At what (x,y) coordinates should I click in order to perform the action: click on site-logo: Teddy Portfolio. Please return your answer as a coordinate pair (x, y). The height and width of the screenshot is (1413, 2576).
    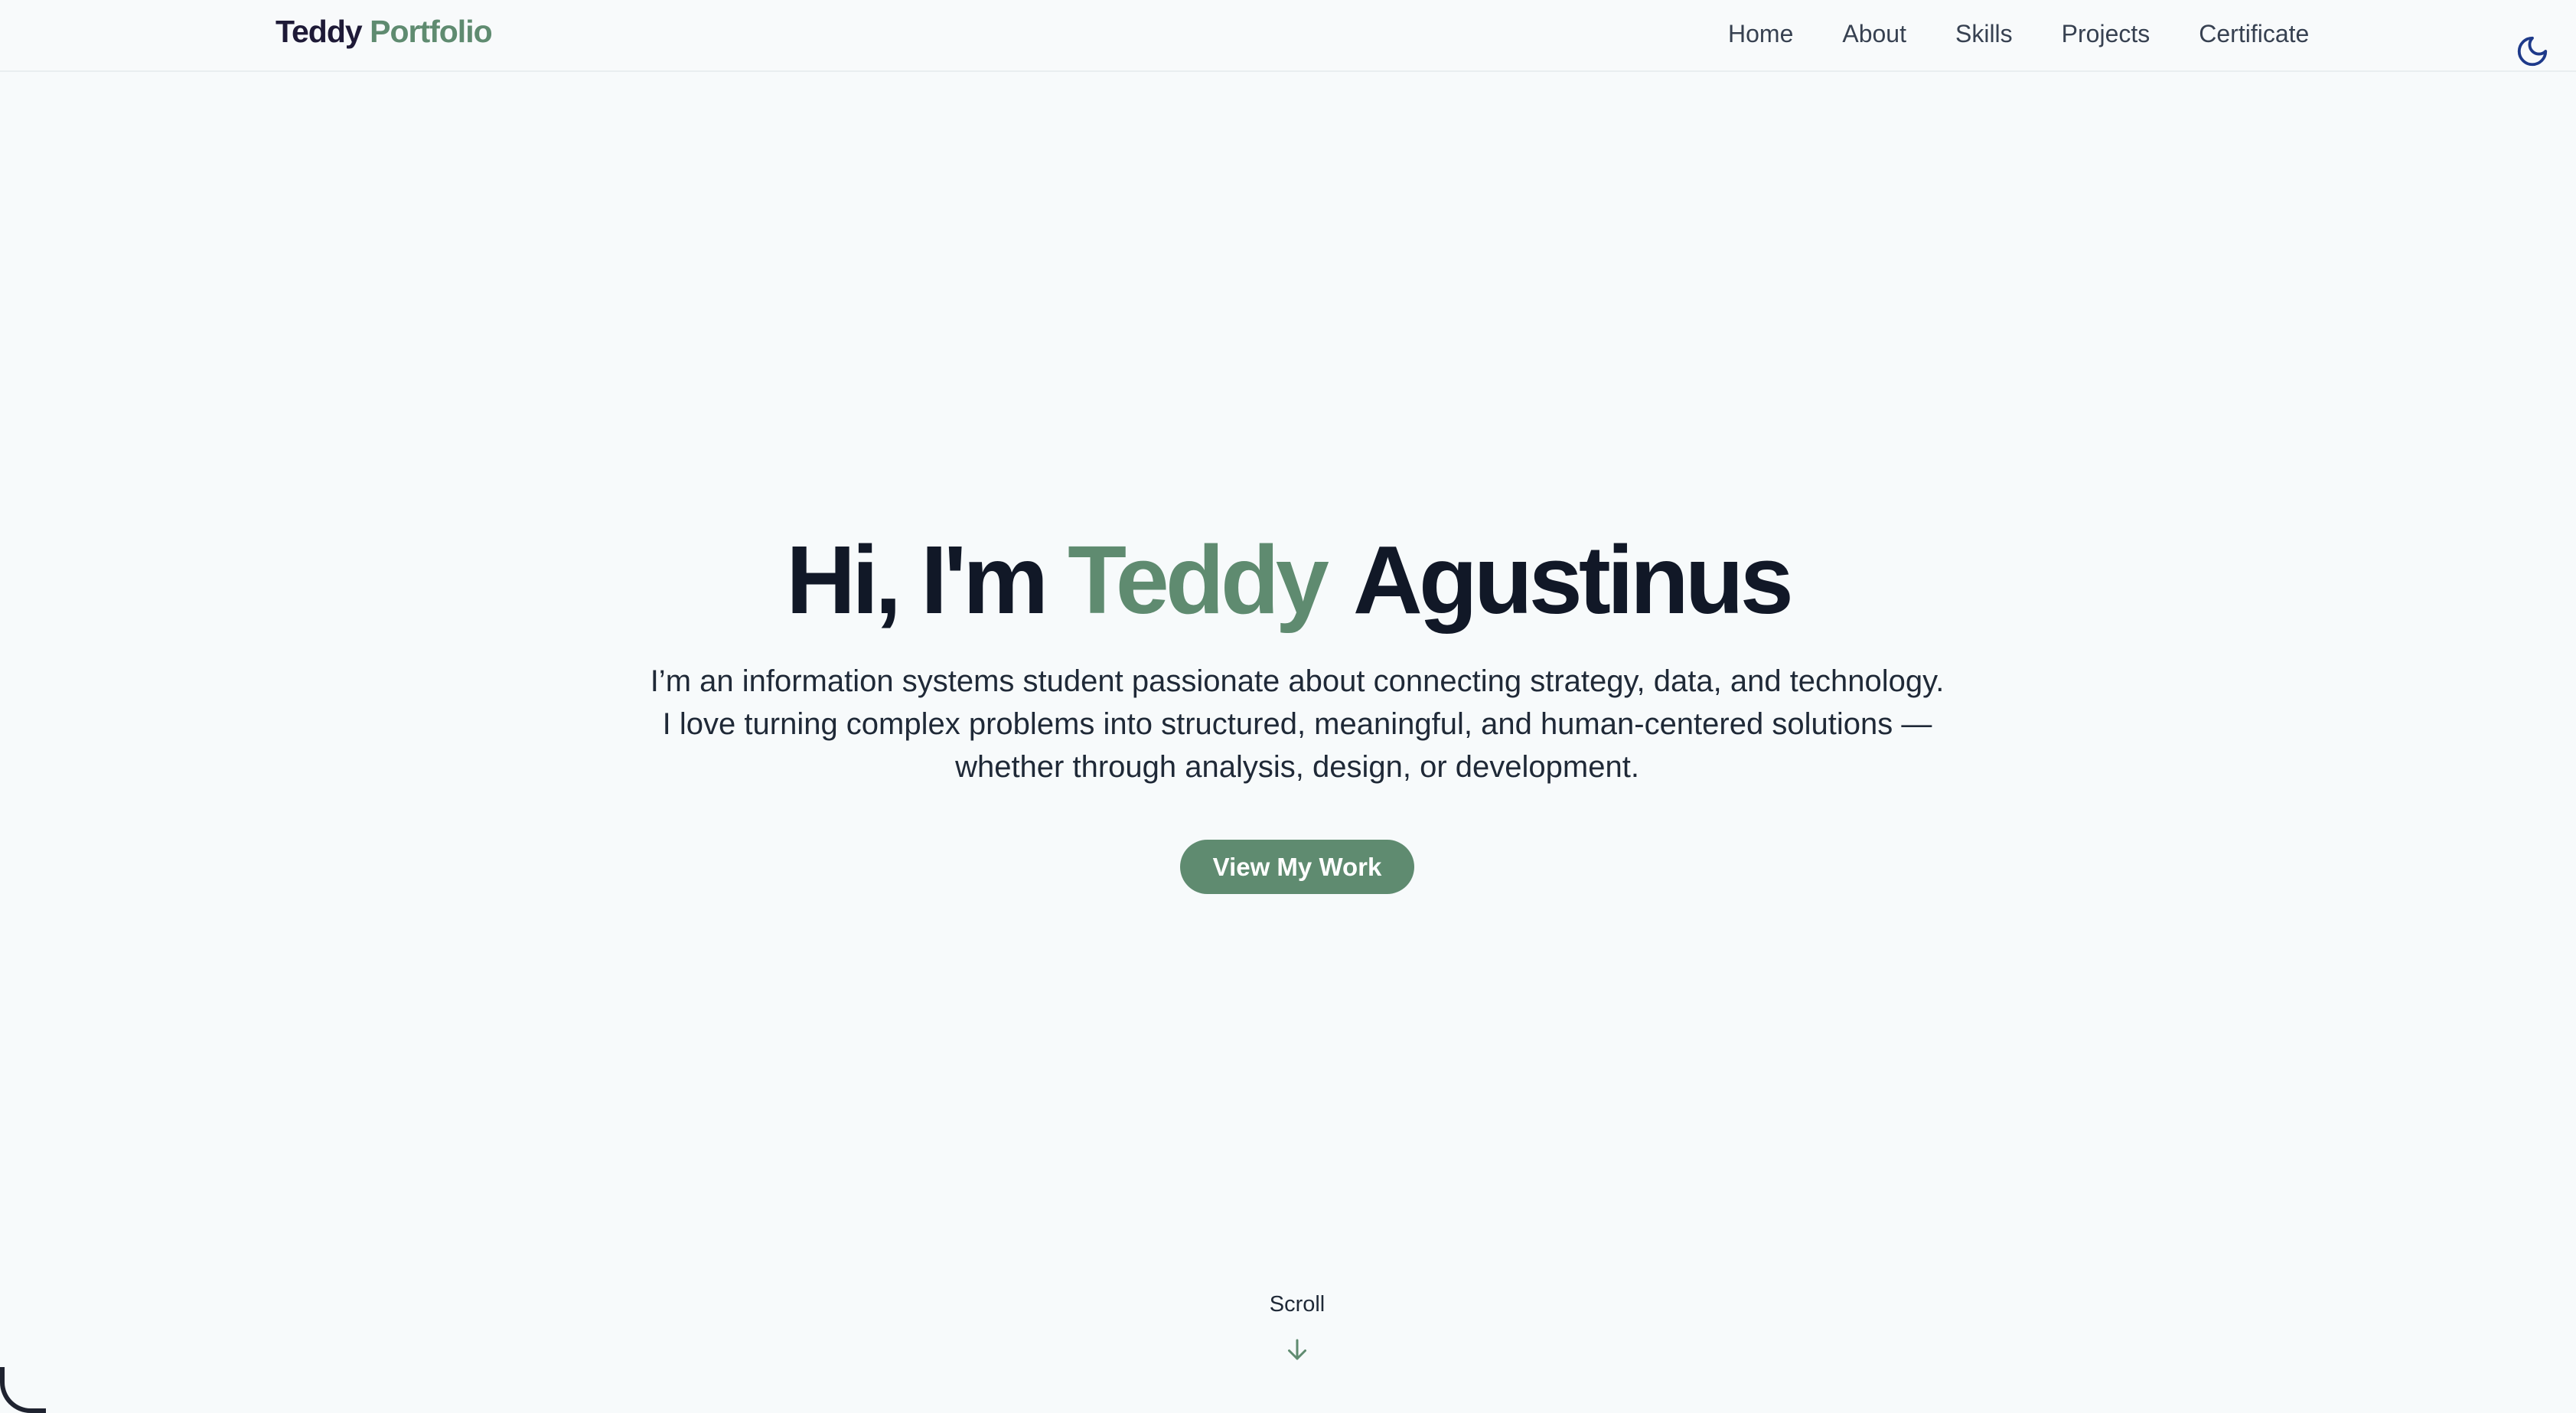
    Looking at the image, I should click on (385, 32).